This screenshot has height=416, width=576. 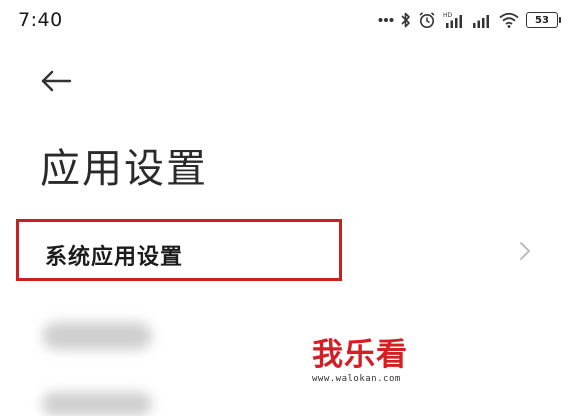 I want to click on watermark-title: 我乐看, so click(x=360, y=355).